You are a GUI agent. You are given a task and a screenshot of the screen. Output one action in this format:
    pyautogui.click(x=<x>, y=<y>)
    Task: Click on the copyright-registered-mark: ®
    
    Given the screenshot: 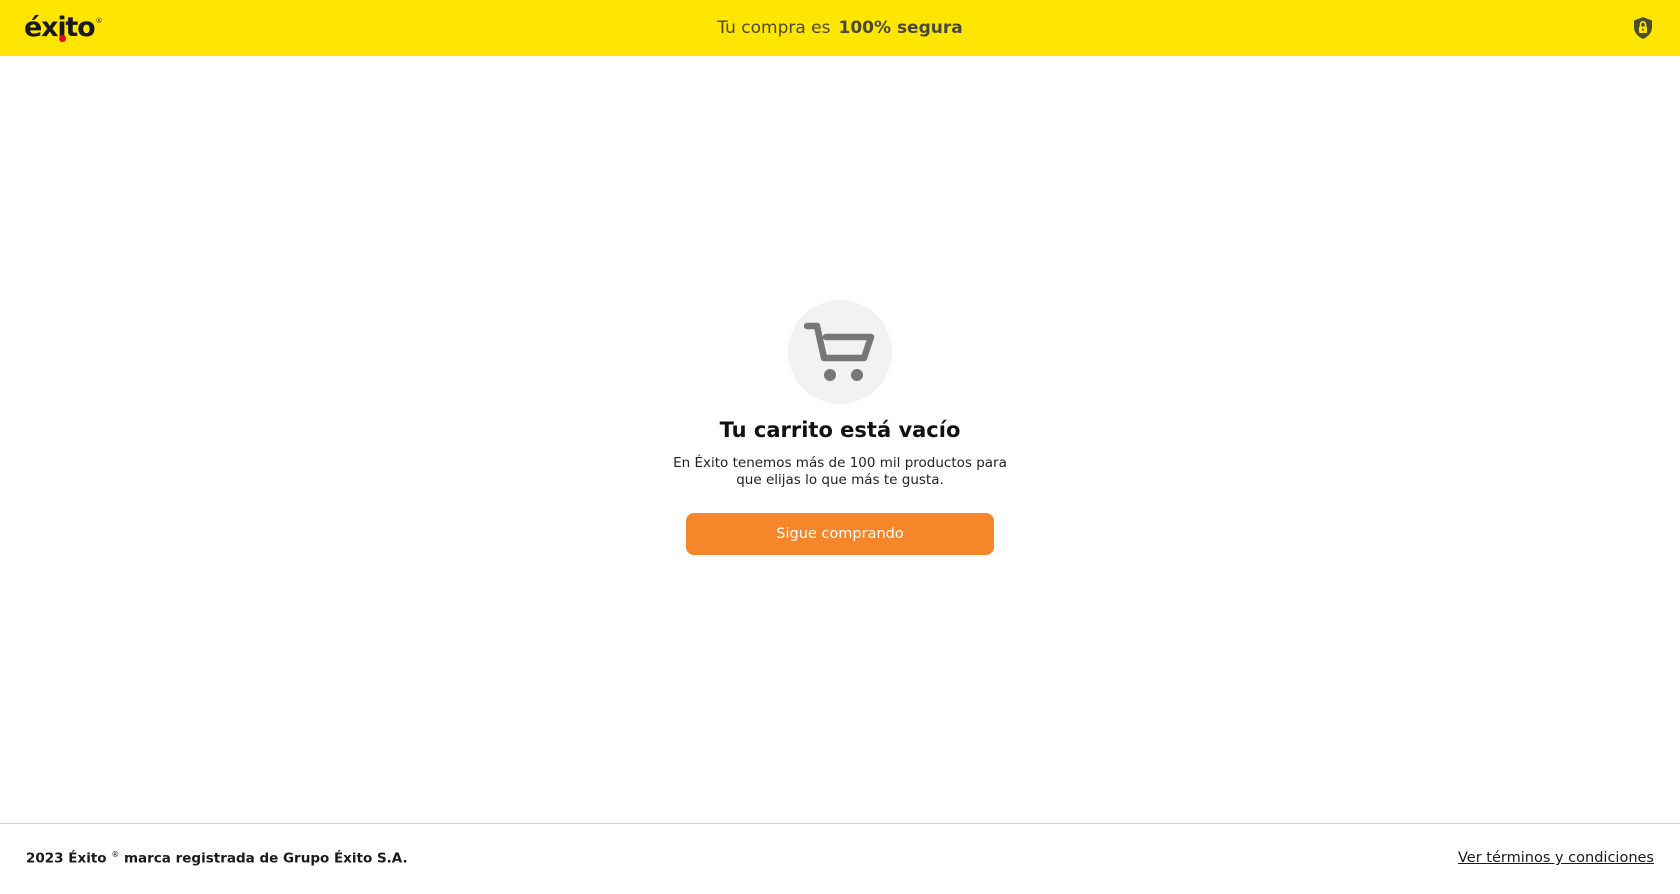 What is the action you would take?
    pyautogui.click(x=115, y=854)
    